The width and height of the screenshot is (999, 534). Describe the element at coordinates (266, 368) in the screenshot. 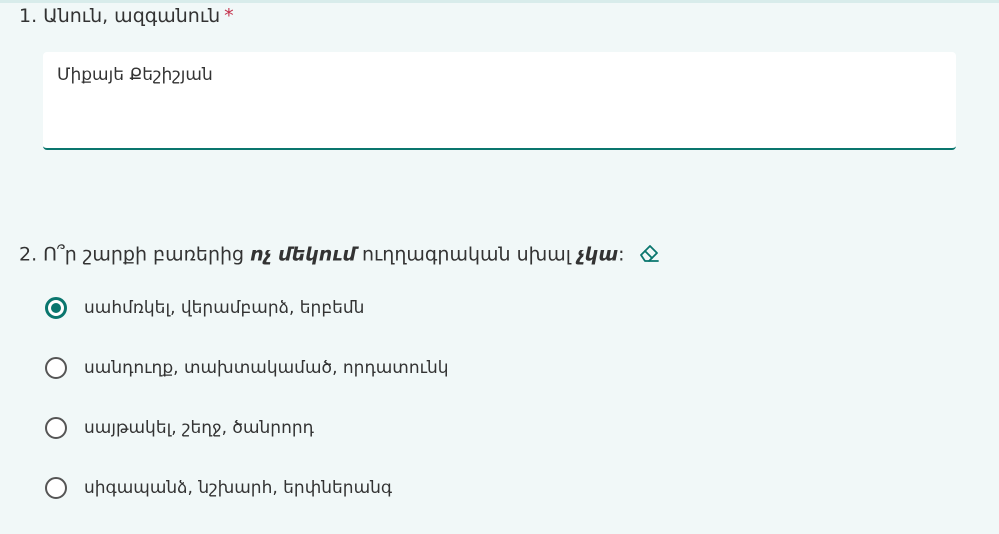

I see `option-2-label: սանդուղք, տախտակամած, որդատունկ` at that location.